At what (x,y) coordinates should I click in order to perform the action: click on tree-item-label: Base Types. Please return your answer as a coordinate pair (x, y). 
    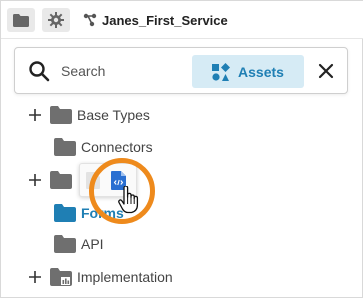
    Looking at the image, I should click on (113, 115).